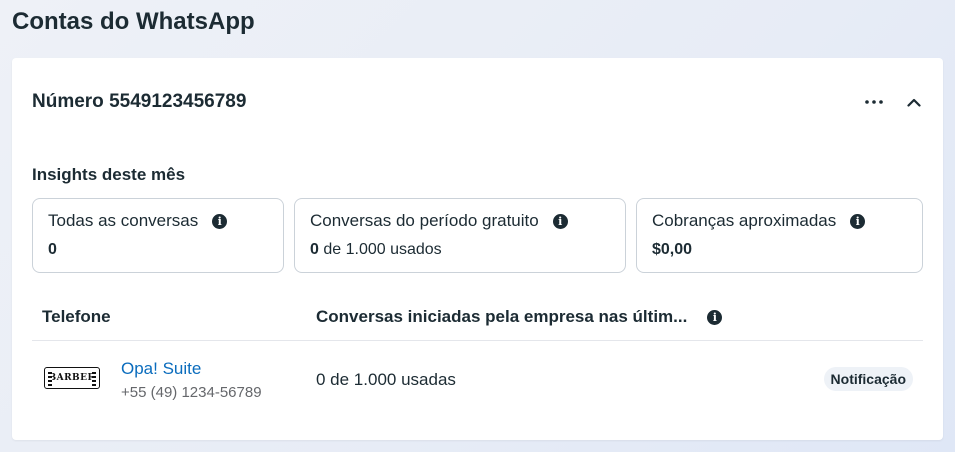 Image resolution: width=955 pixels, height=452 pixels. I want to click on conversation-usage: 0 de 1.000 usadas, so click(386, 379).